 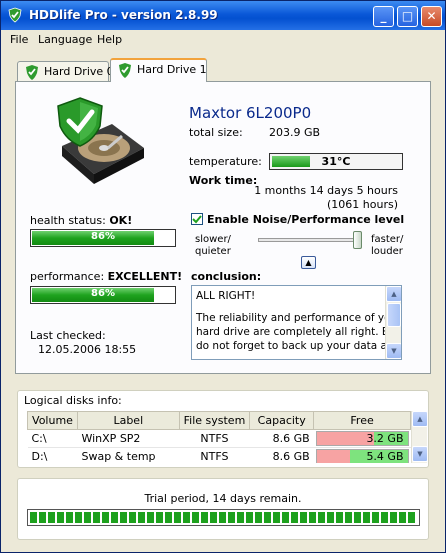 I want to click on minimize-button: _, so click(x=383, y=16).